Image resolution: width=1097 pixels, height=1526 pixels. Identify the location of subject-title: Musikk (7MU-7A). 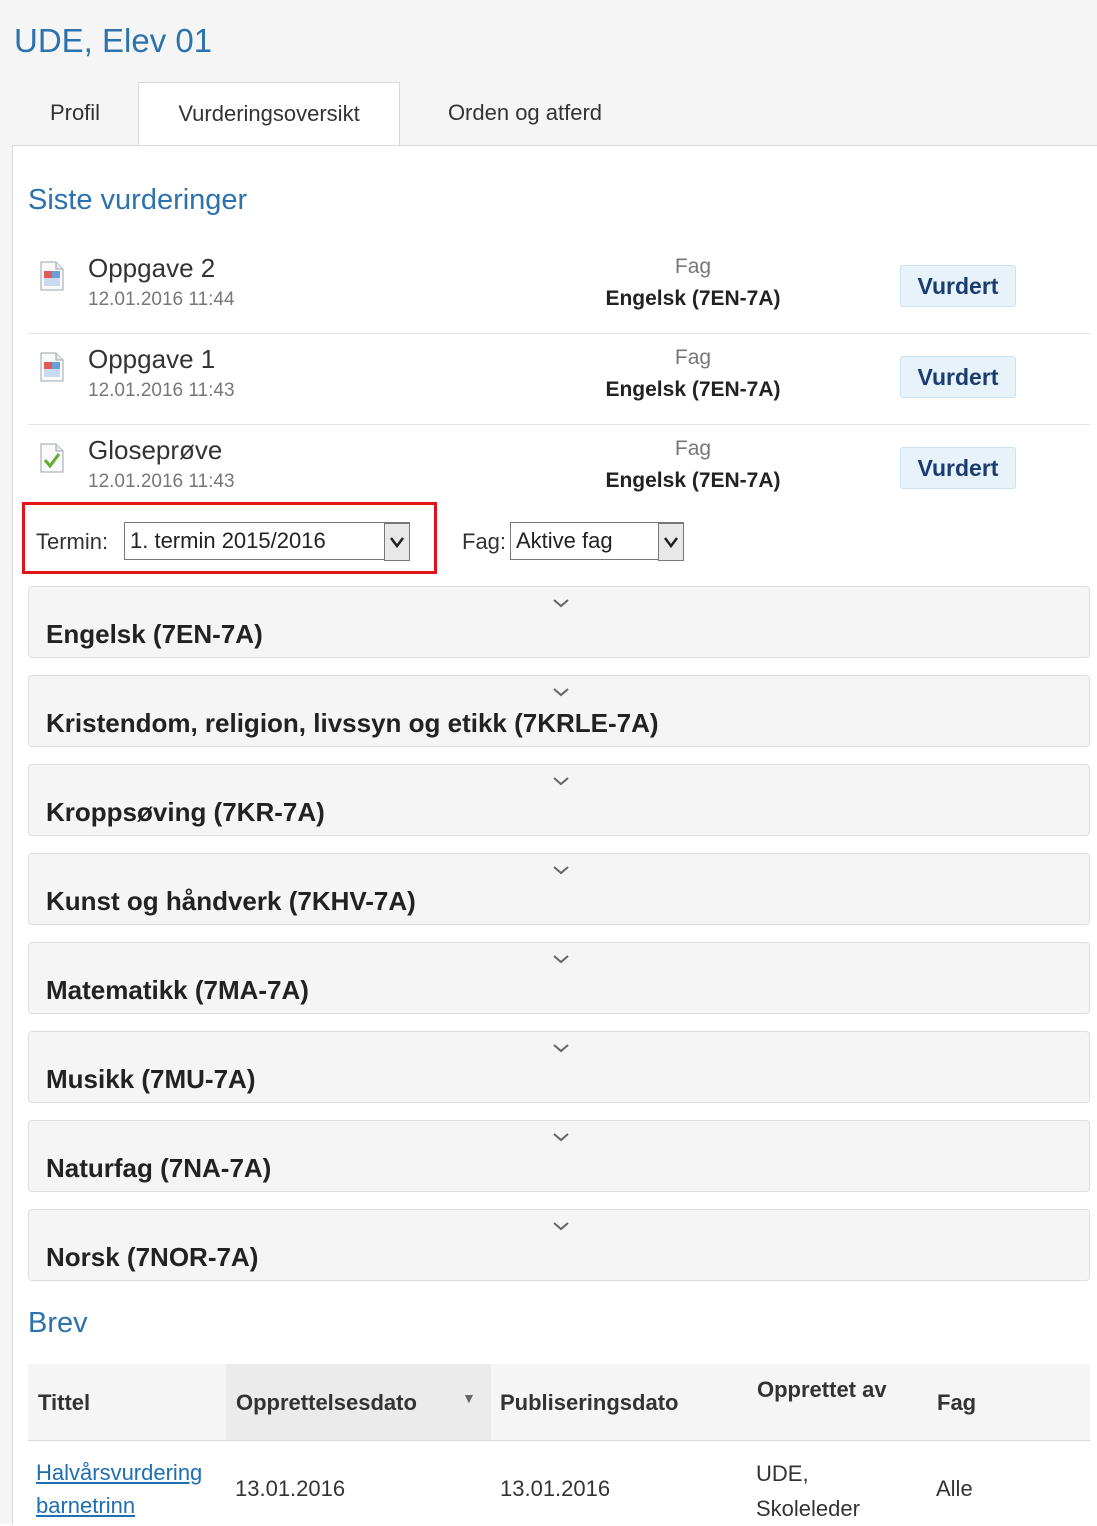
(151, 1079).